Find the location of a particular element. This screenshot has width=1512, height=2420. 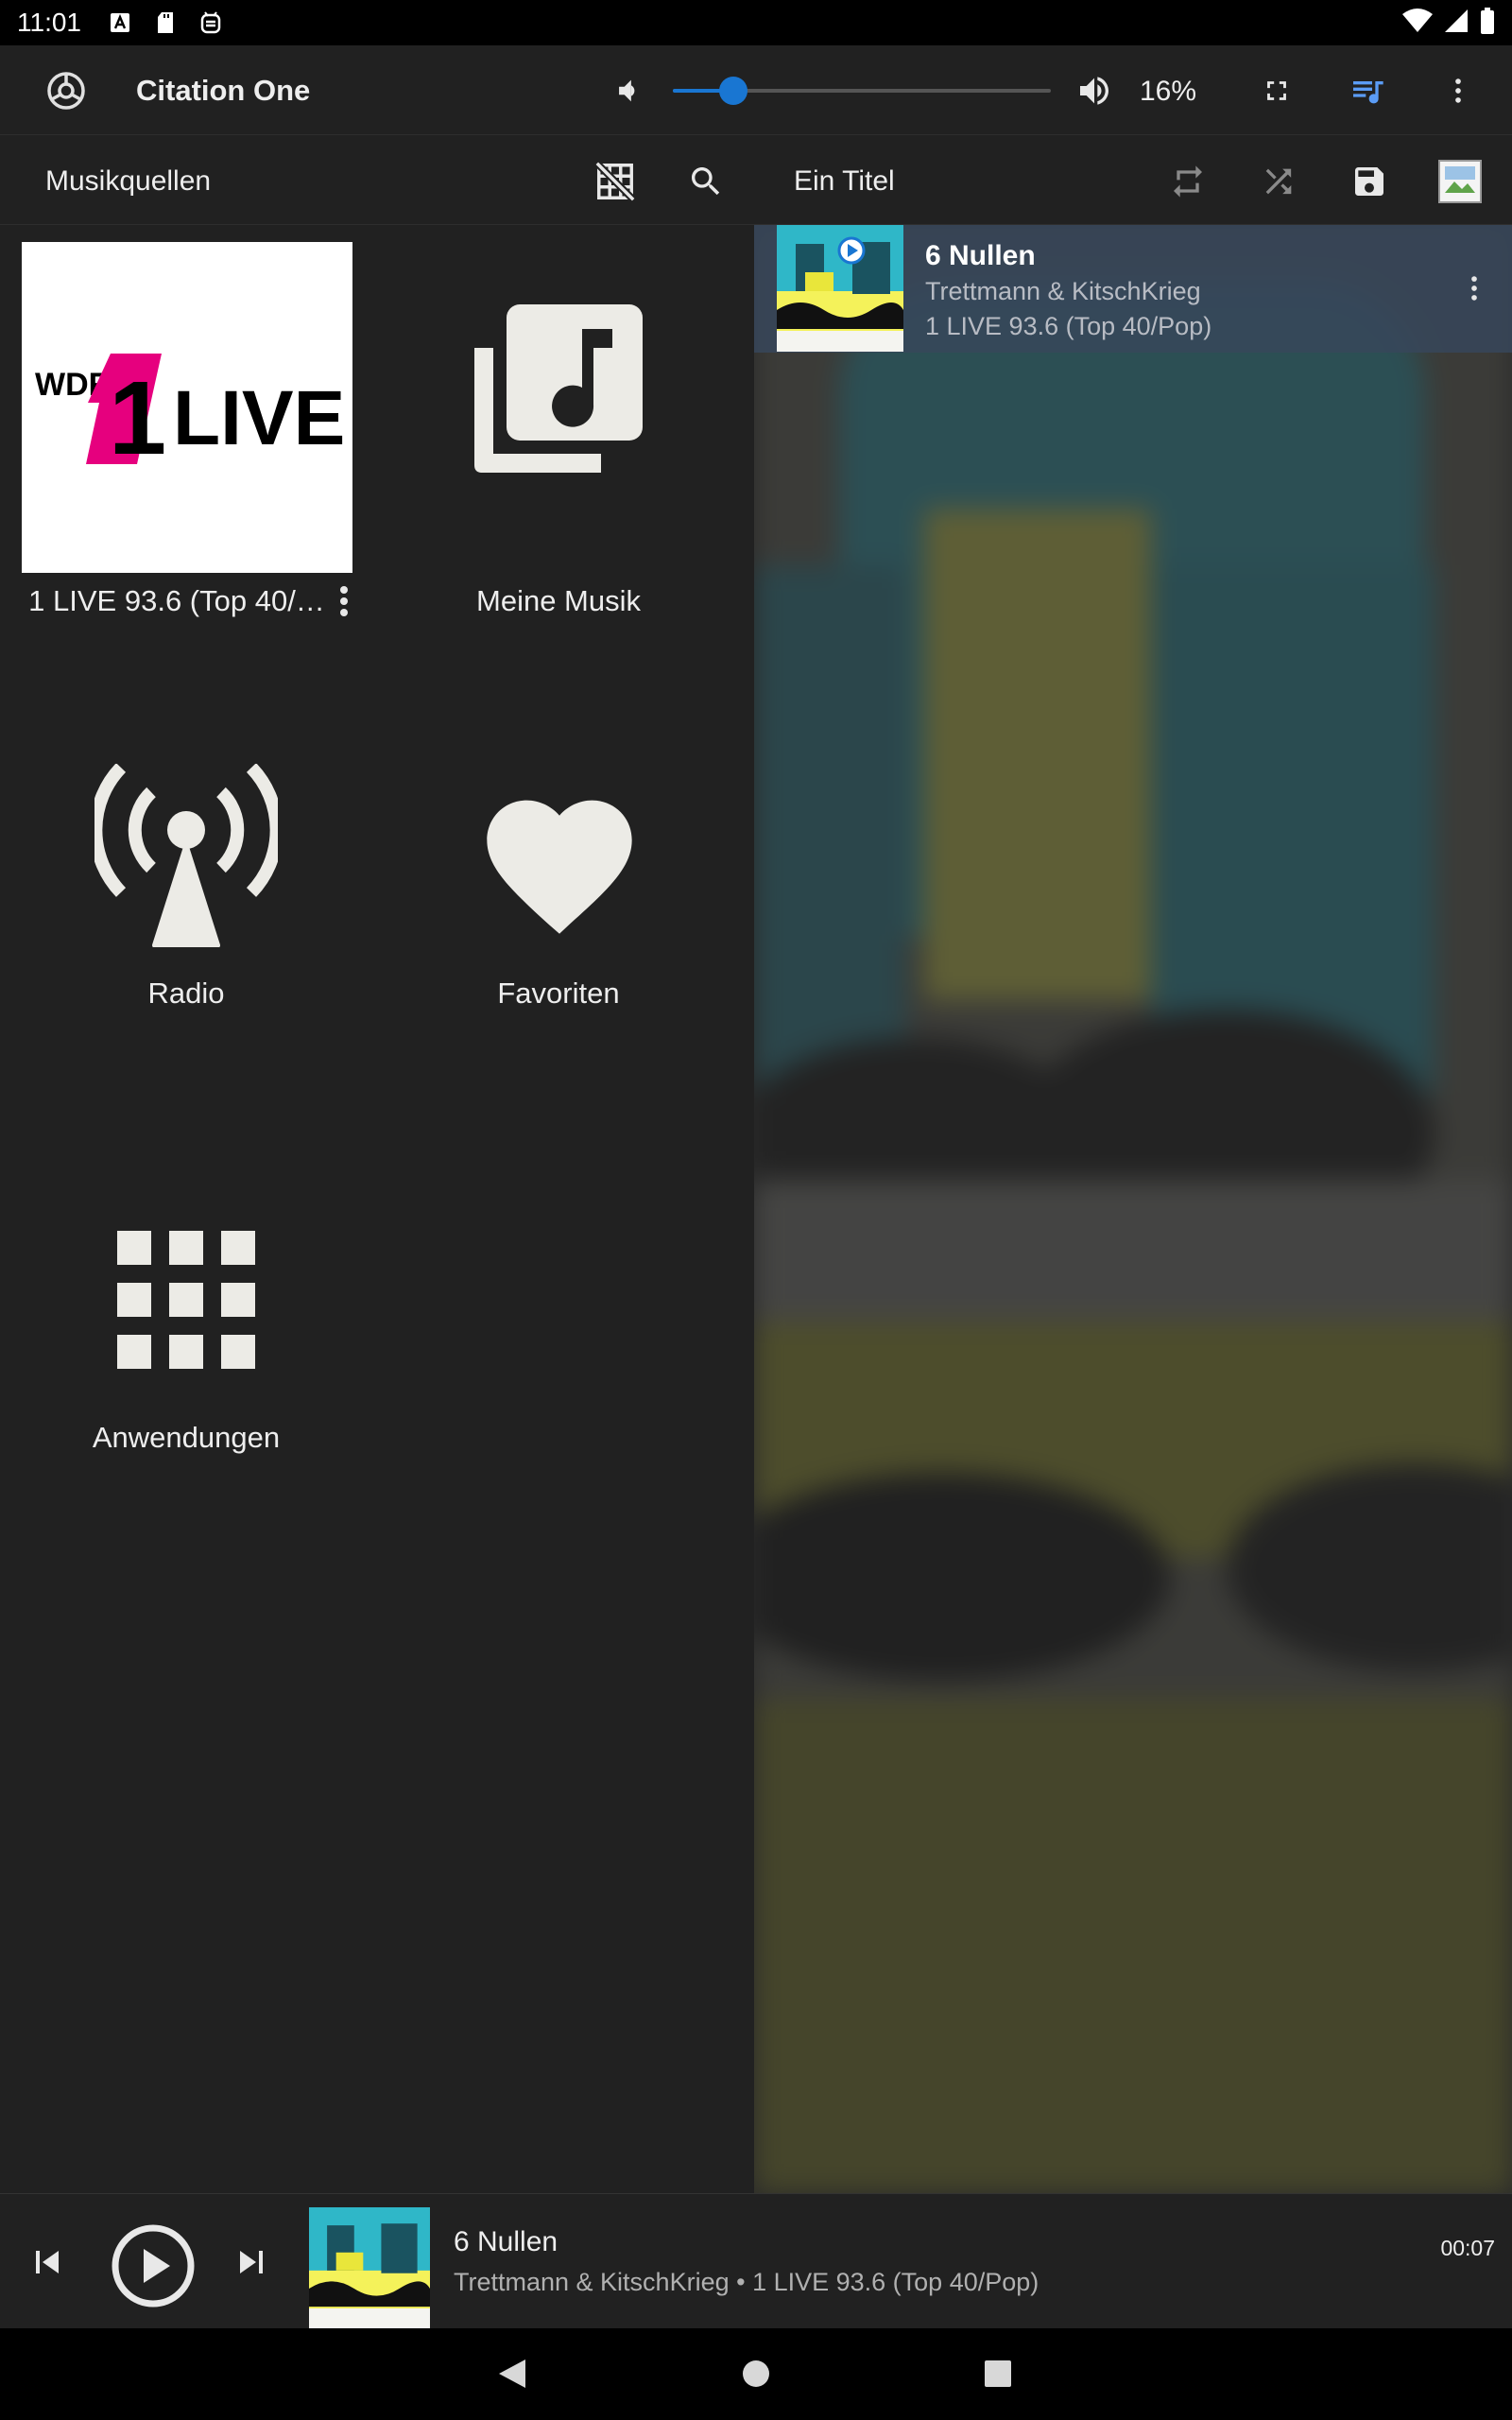

fullscreen-icon is located at coordinates (1276, 91).